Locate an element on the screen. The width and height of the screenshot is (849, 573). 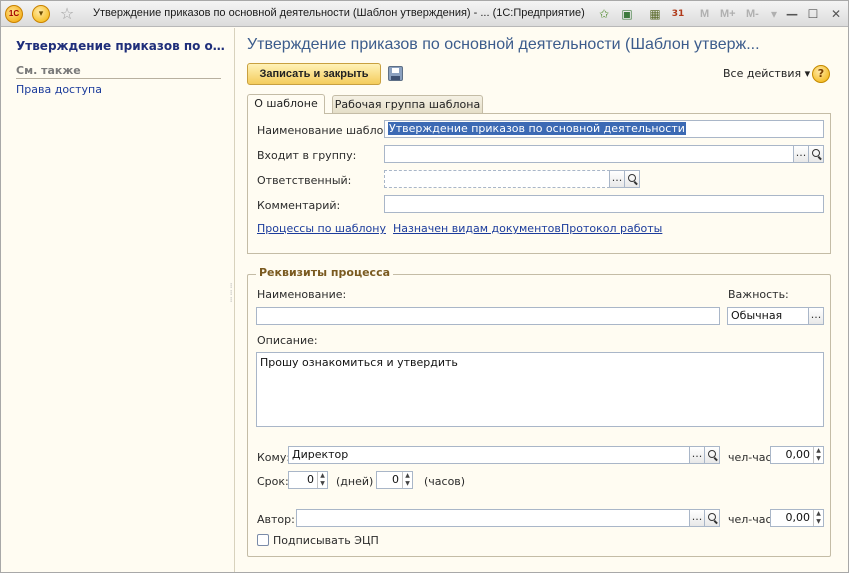
sign-ecp-checkbox is located at coordinates (263, 540).